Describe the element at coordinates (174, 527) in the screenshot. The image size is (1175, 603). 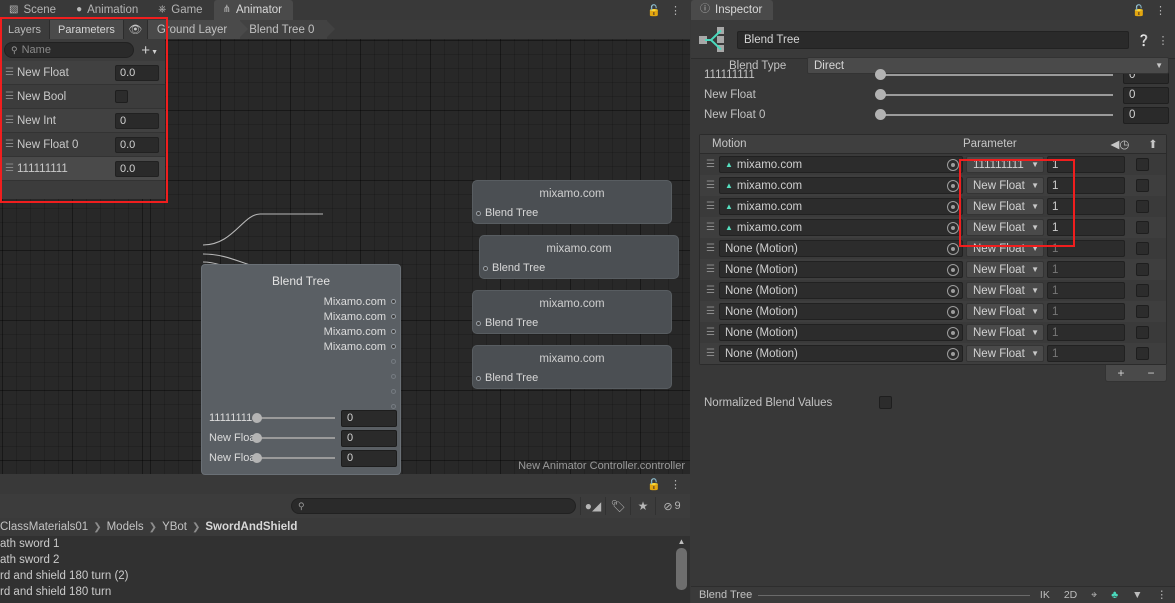
I see `breadcrumb-ybot: YBot` at that location.